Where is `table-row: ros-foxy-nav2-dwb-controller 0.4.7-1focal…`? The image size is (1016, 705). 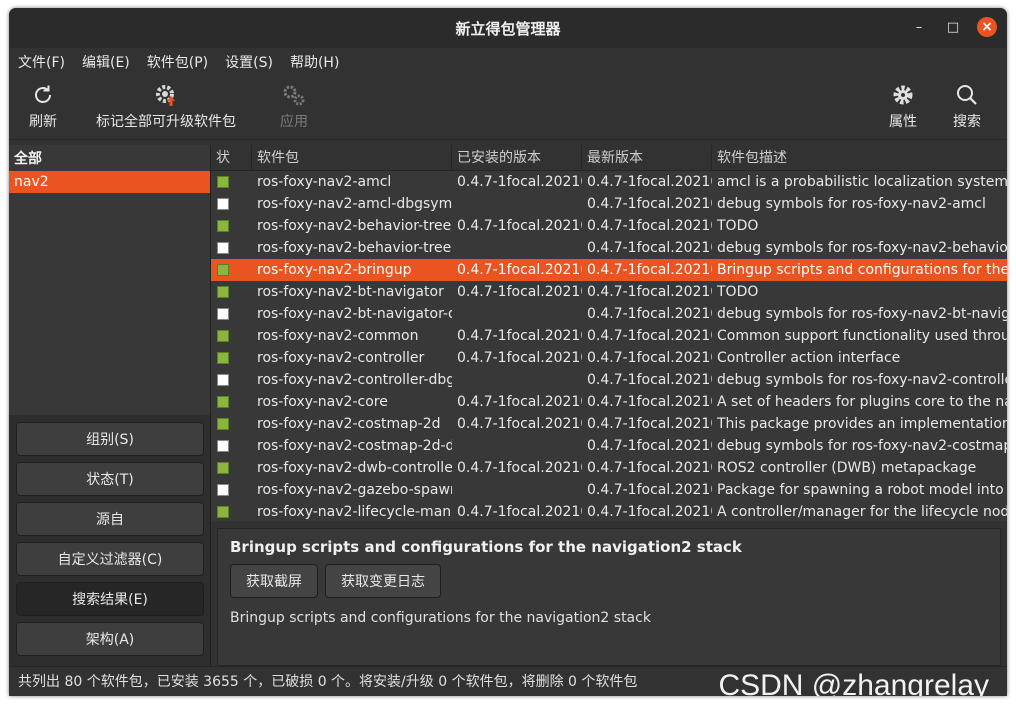
table-row: ros-foxy-nav2-dwb-controller 0.4.7-1focal… is located at coordinates (609, 468).